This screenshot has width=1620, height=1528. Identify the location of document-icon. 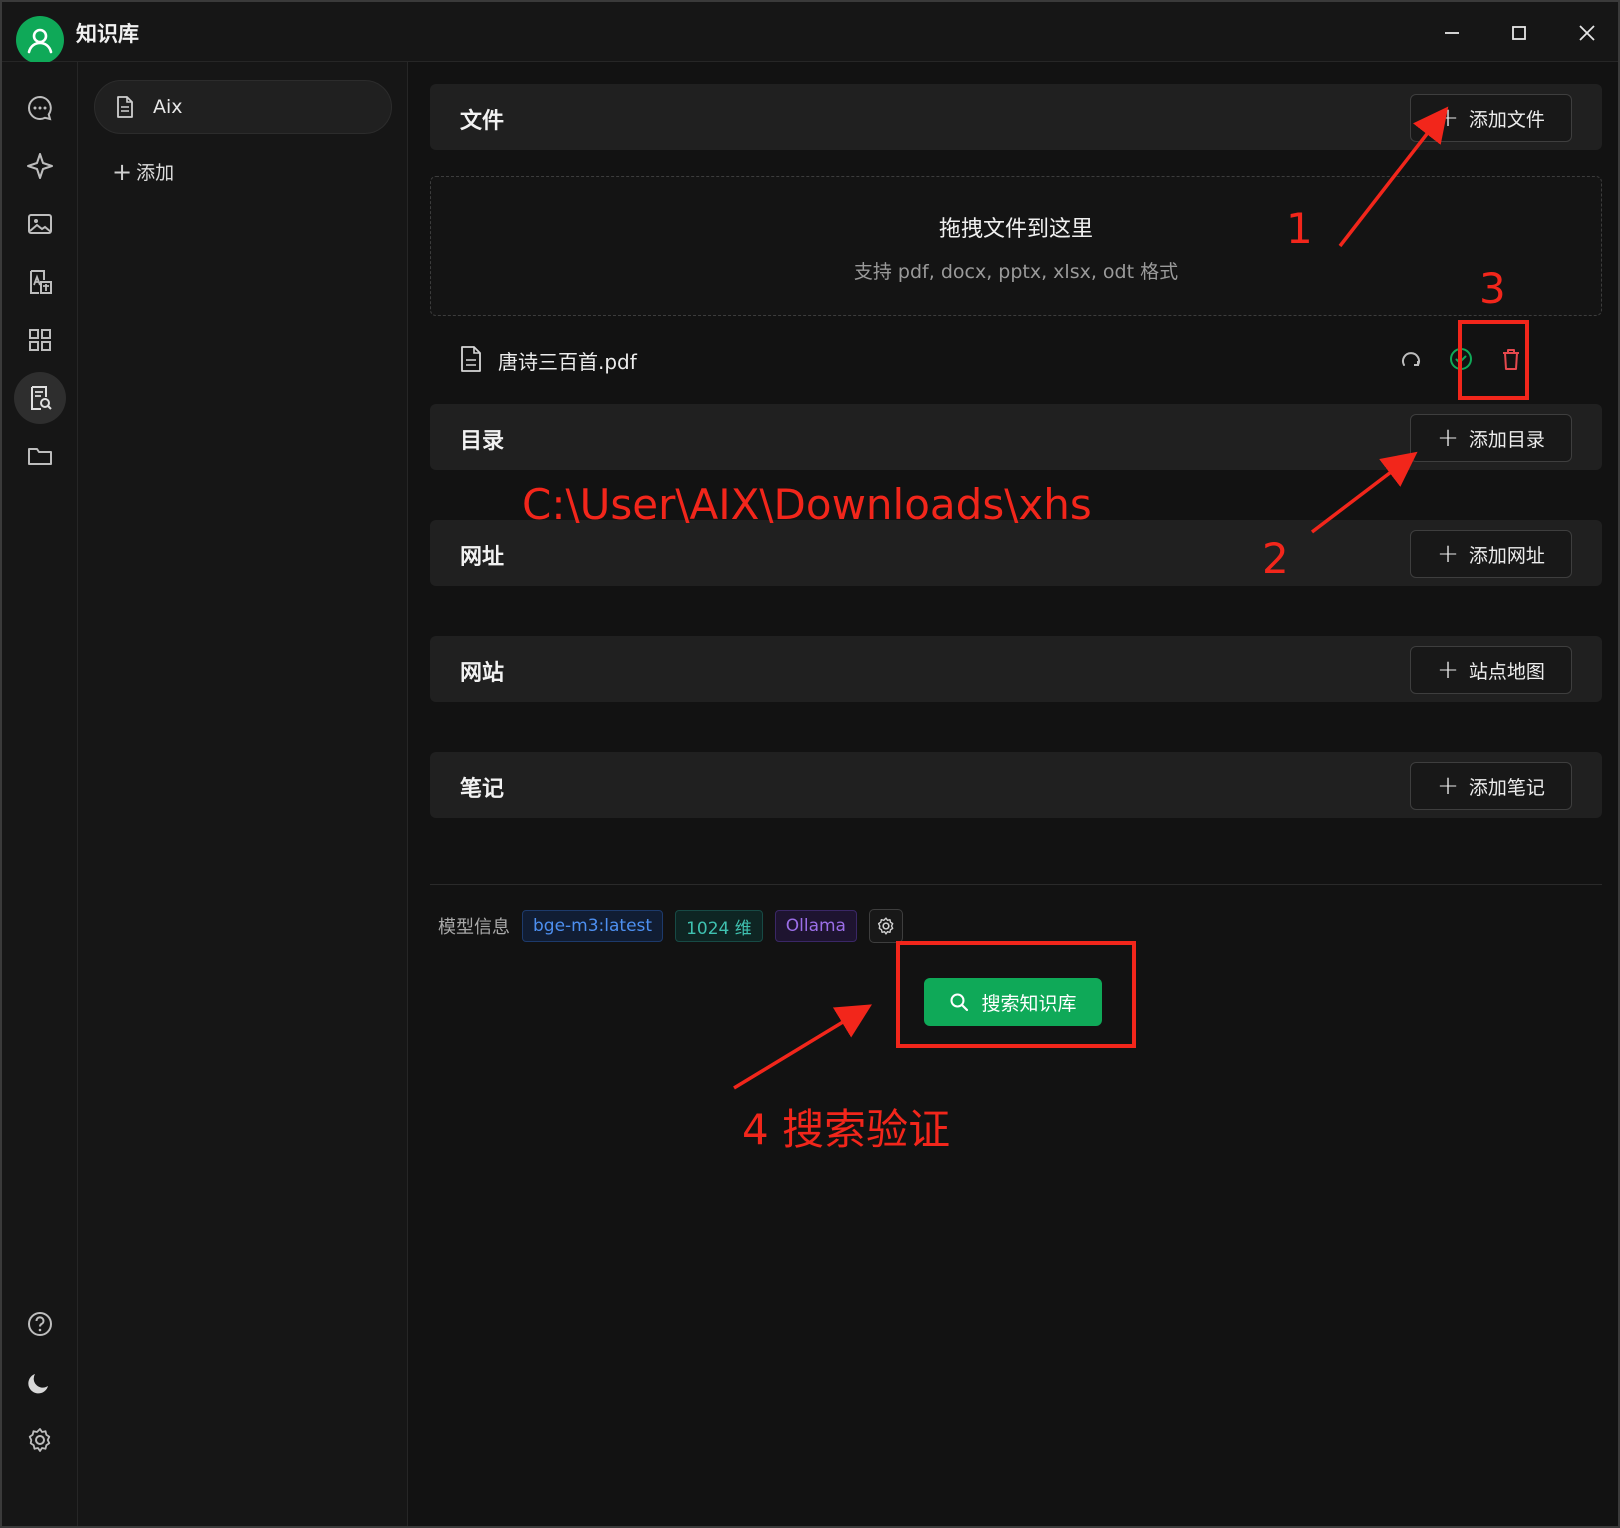
(125, 107).